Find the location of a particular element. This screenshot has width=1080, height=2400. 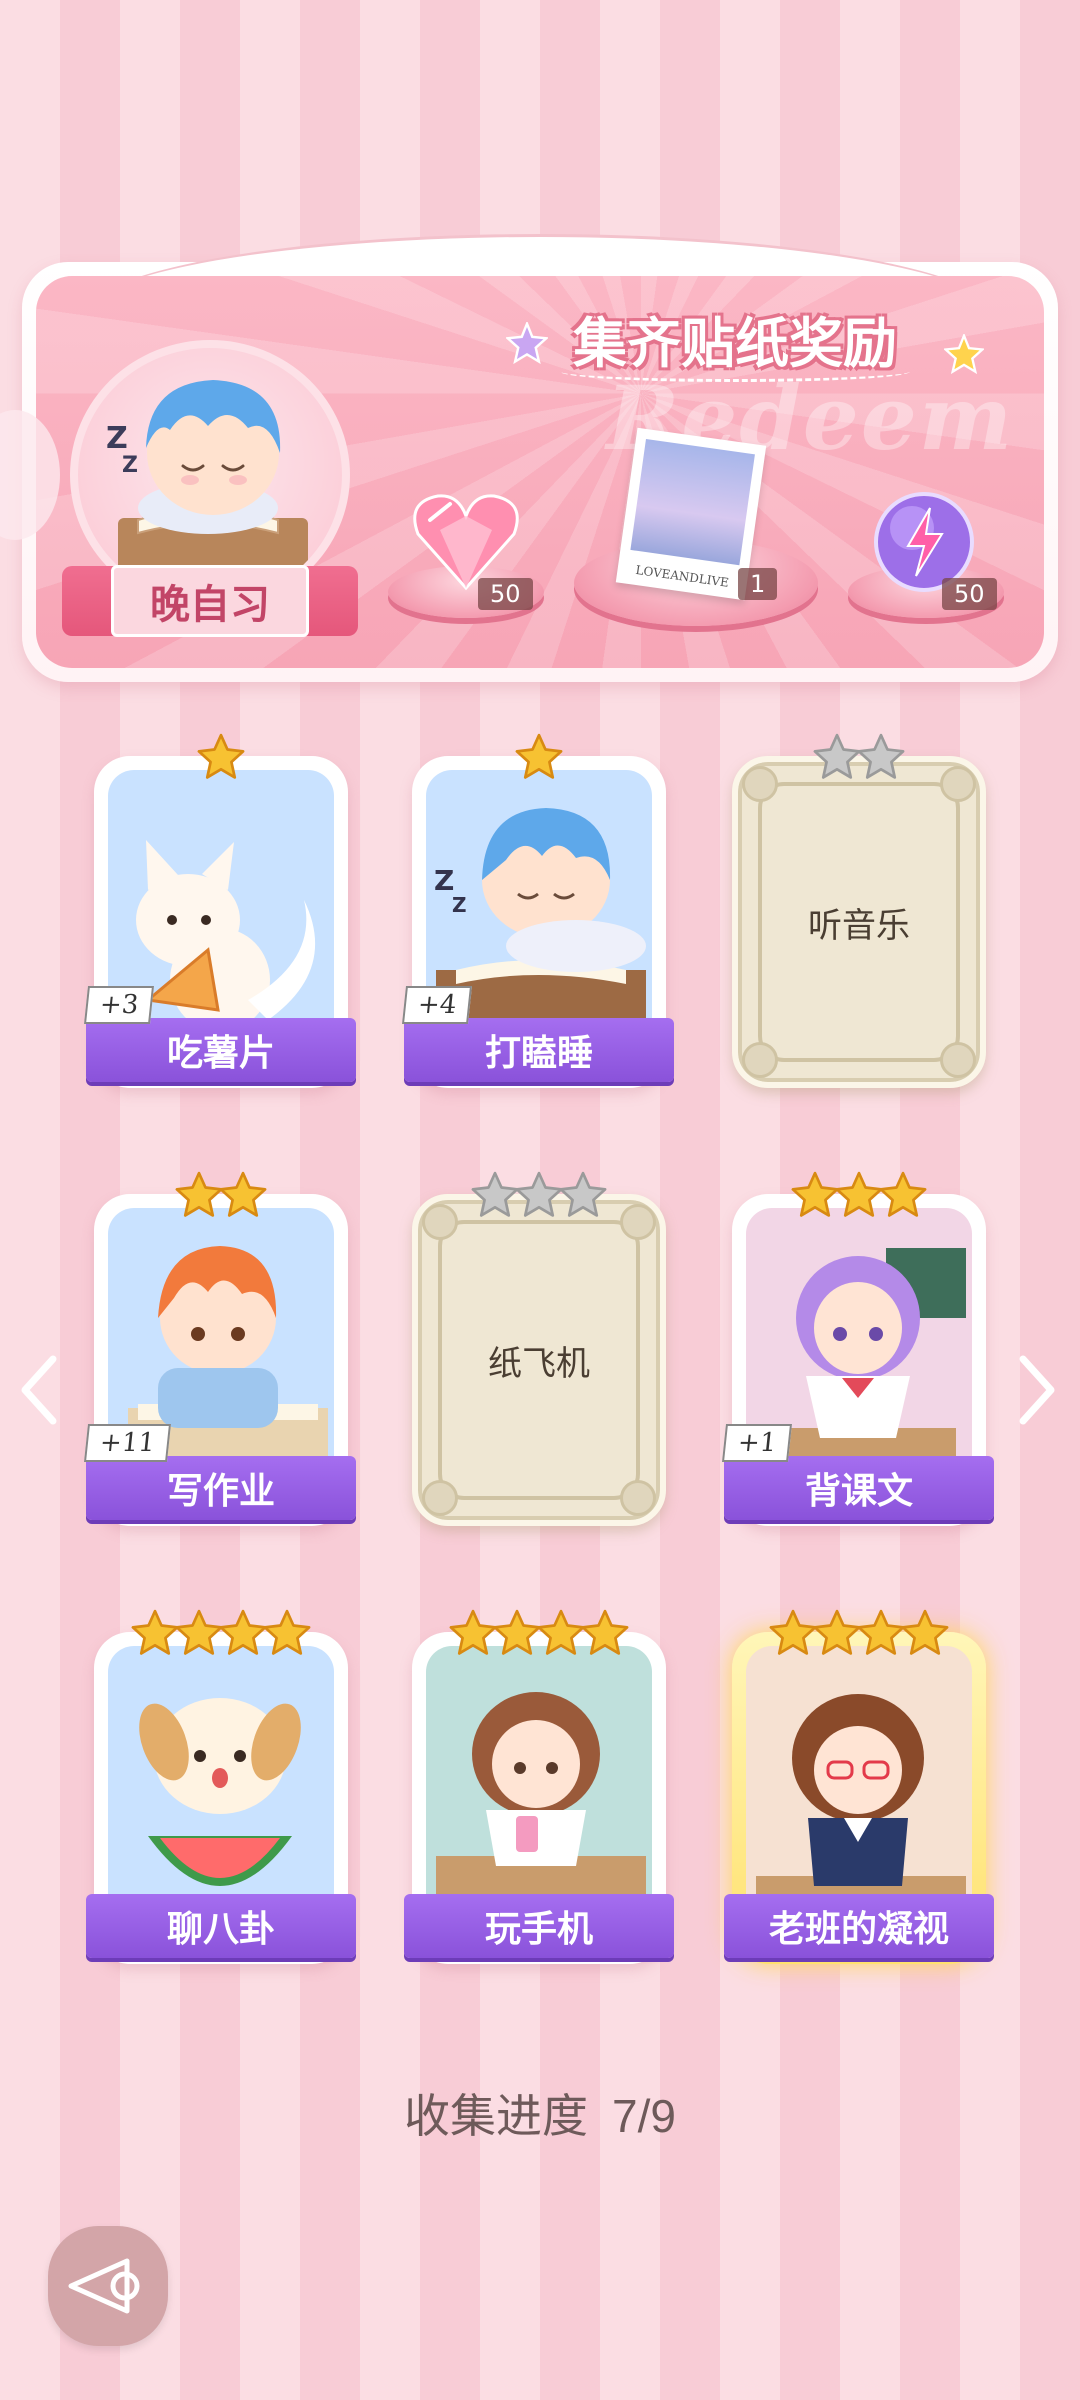

sticker-label: 聊八卦 is located at coordinates (221, 1926).